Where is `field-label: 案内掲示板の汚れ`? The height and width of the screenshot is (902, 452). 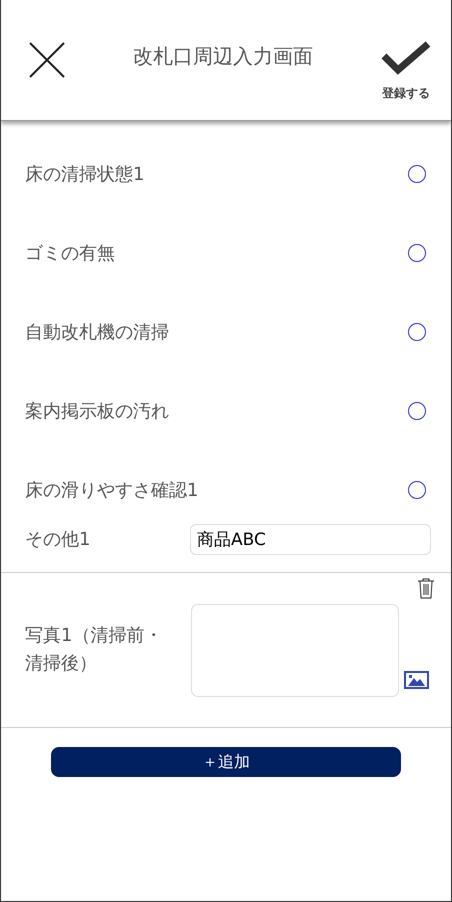 field-label: 案内掲示板の汚れ is located at coordinates (97, 411).